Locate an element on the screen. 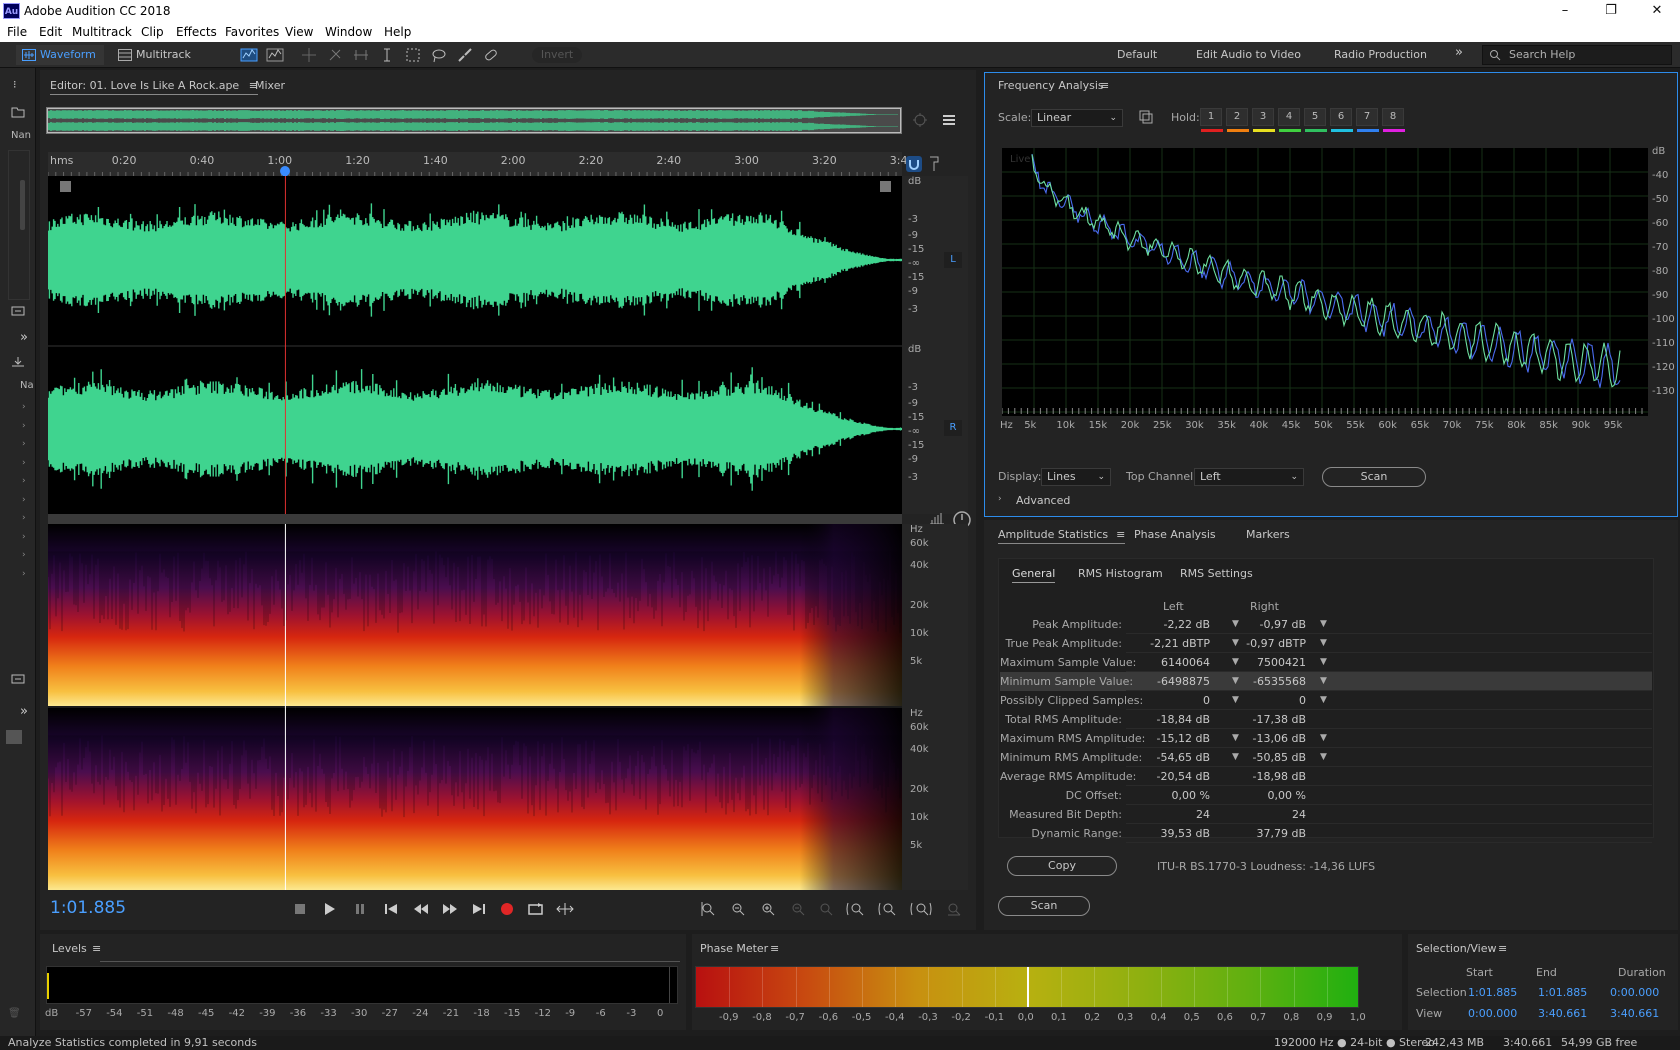  hold-button-4: 4 is located at coordinates (1289, 120).